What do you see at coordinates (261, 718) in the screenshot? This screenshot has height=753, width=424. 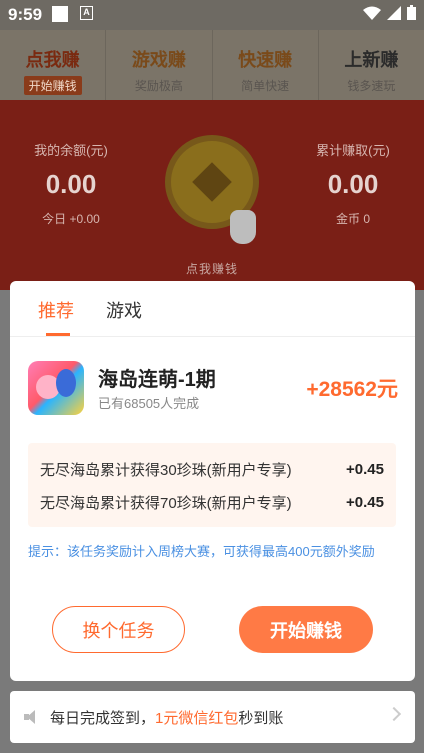 I see `notice-suffix: 秒到账` at bounding box center [261, 718].